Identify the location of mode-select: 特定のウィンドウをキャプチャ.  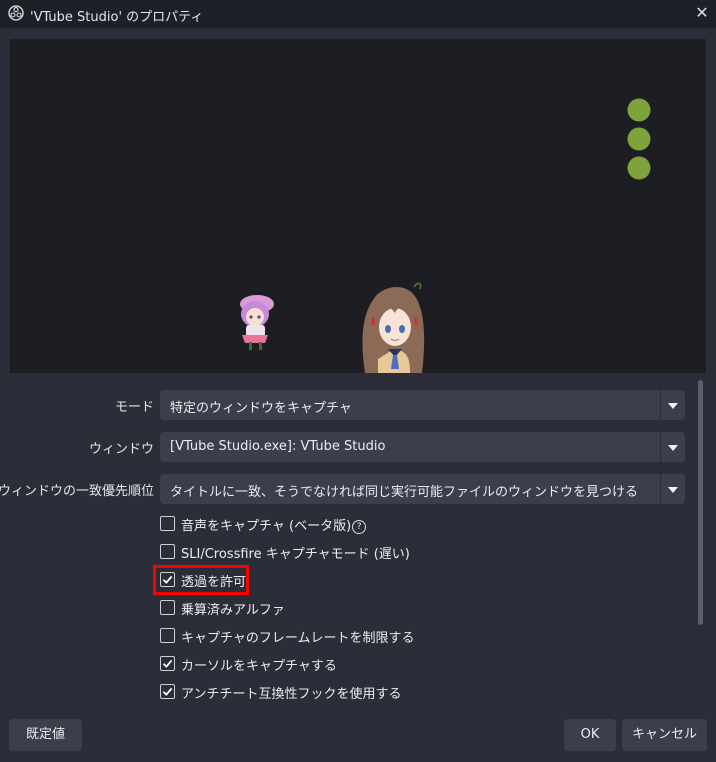
(422, 405).